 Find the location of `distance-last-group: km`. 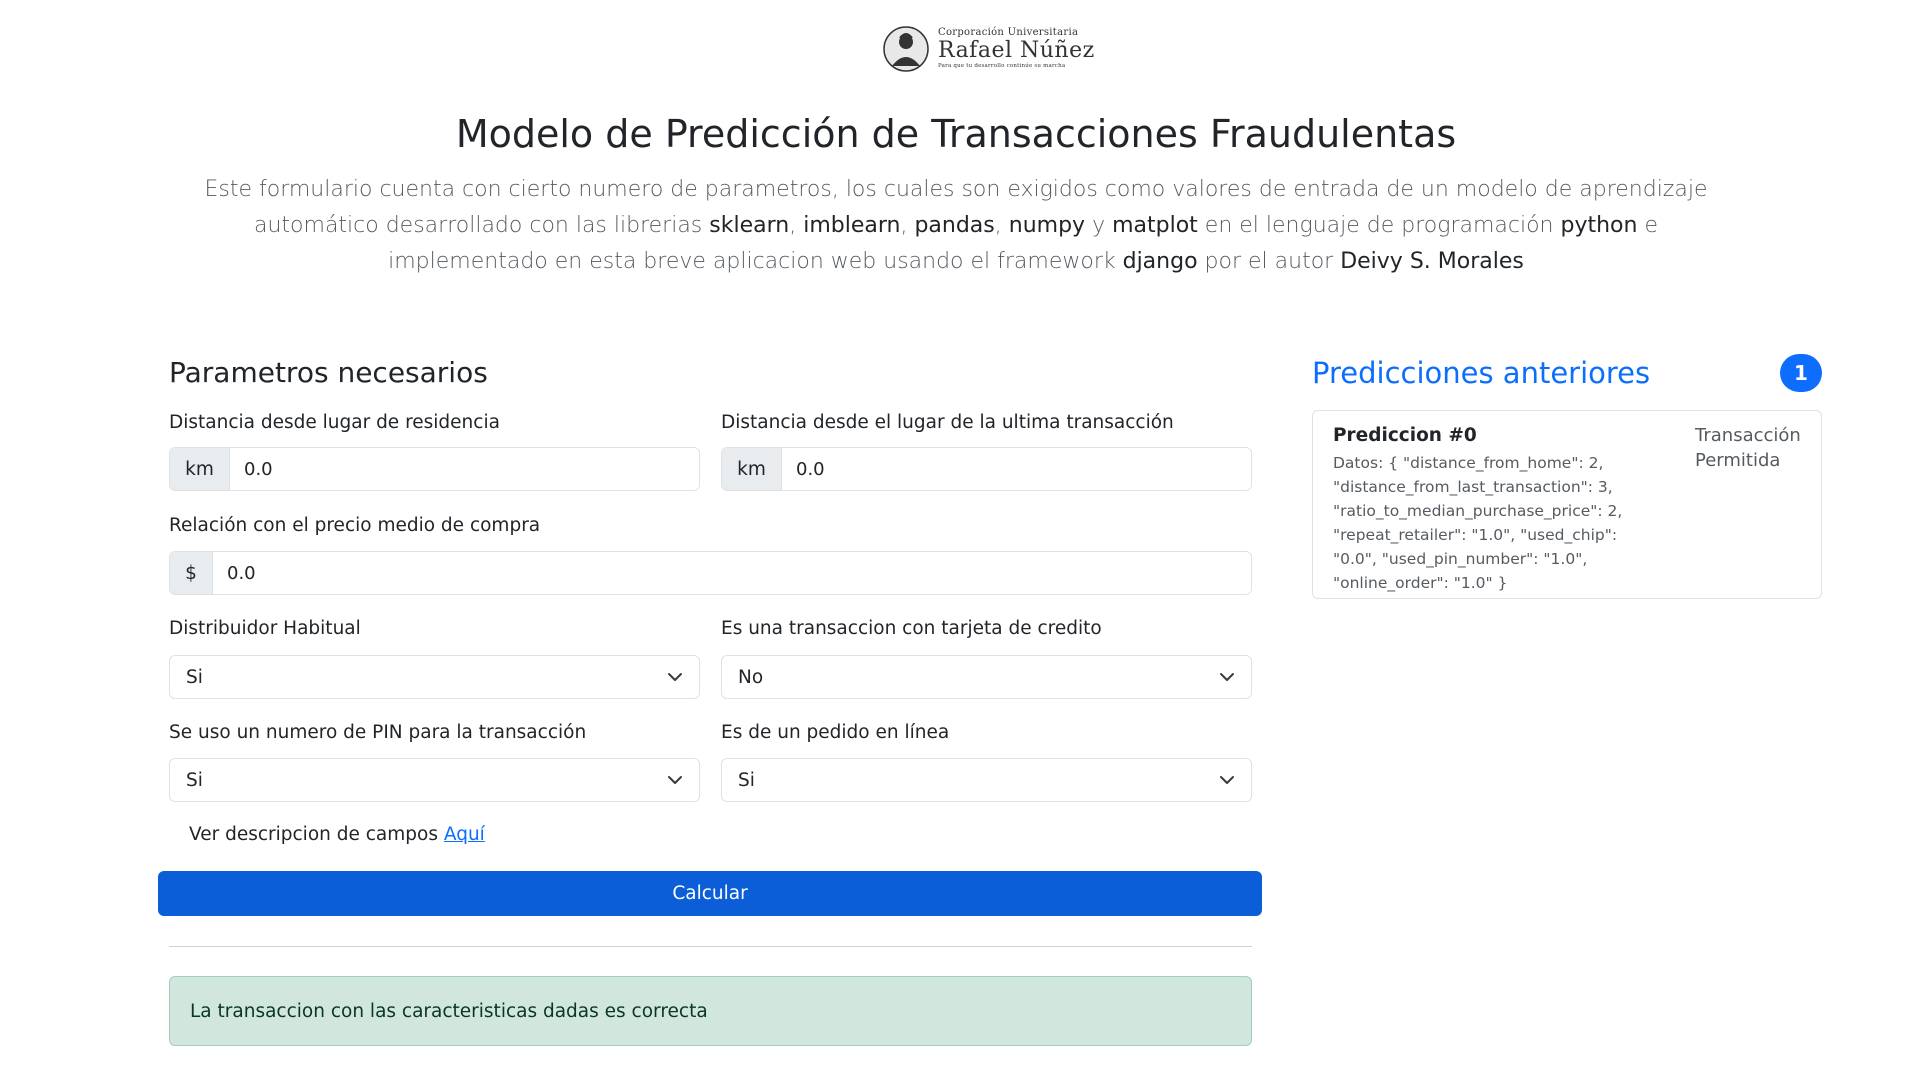

distance-last-group: km is located at coordinates (986, 469).